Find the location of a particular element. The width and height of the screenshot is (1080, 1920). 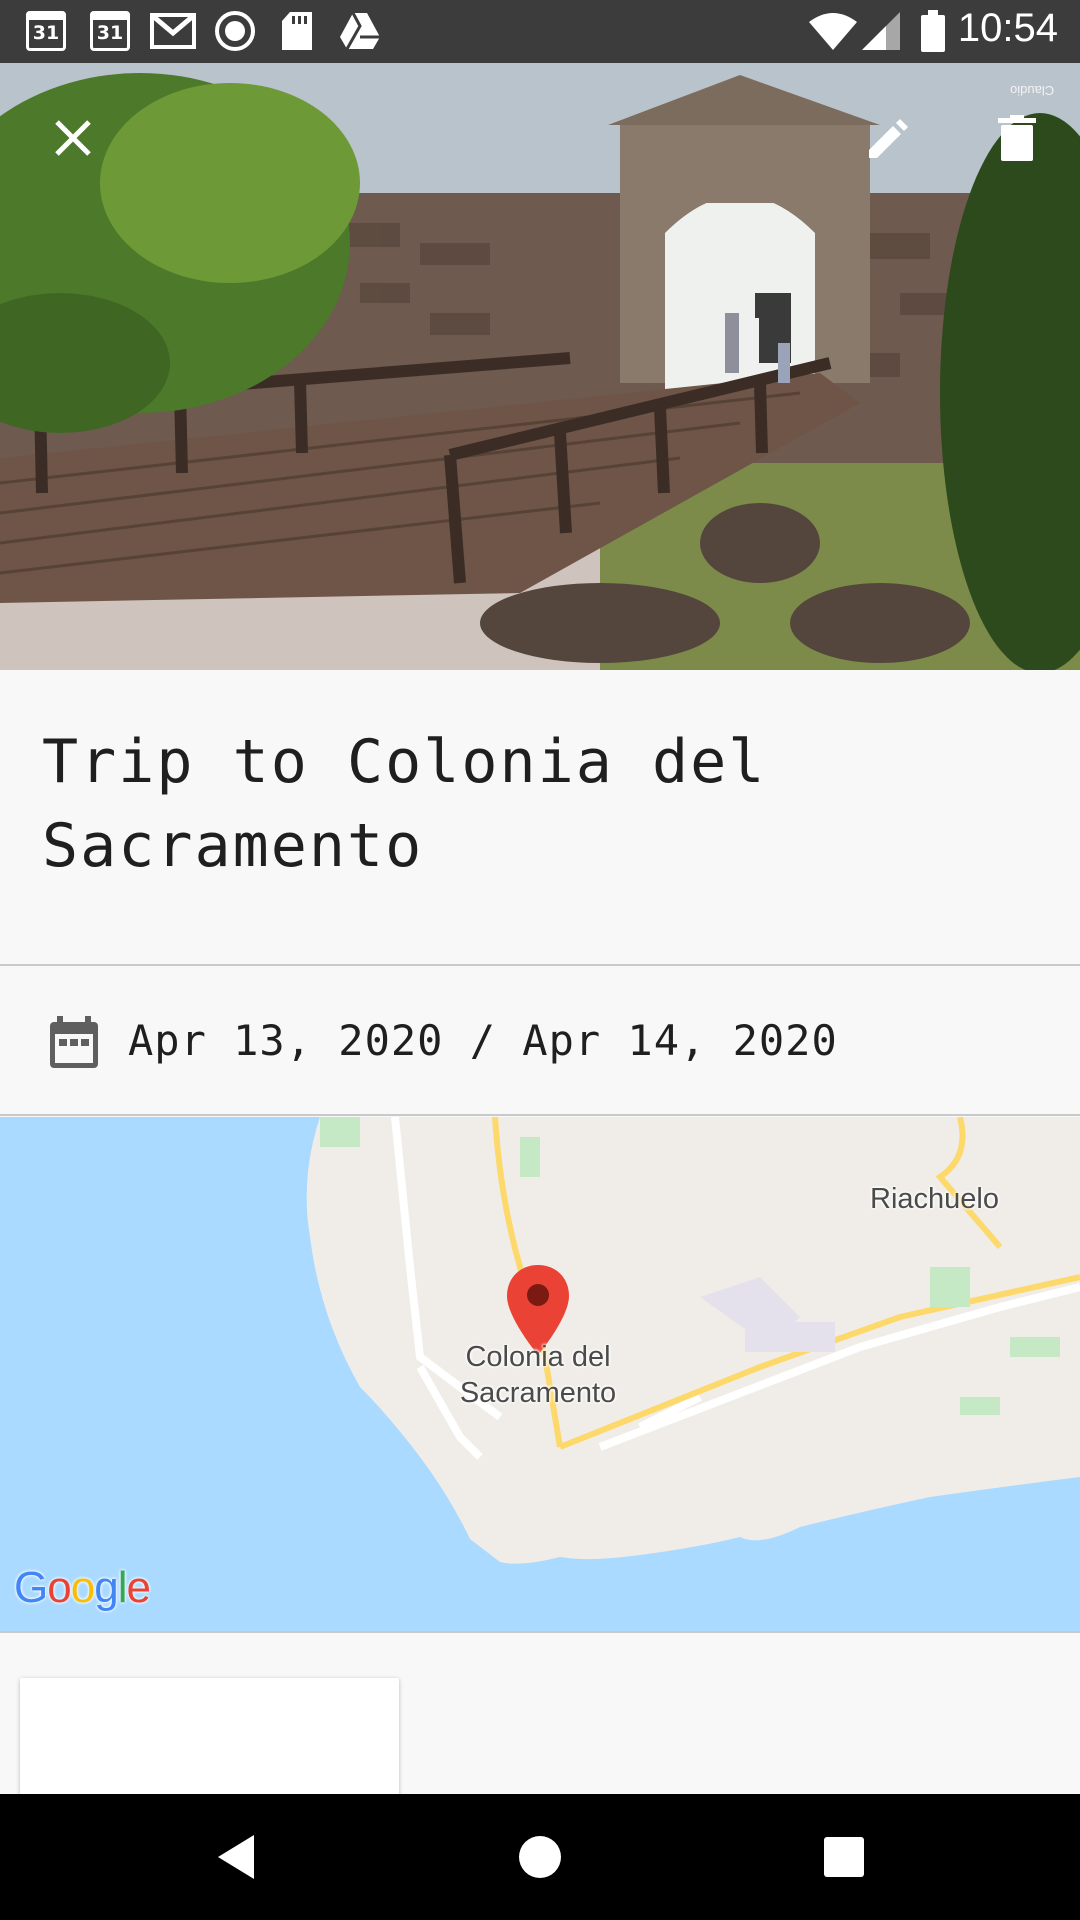

home-button is located at coordinates (540, 1857).